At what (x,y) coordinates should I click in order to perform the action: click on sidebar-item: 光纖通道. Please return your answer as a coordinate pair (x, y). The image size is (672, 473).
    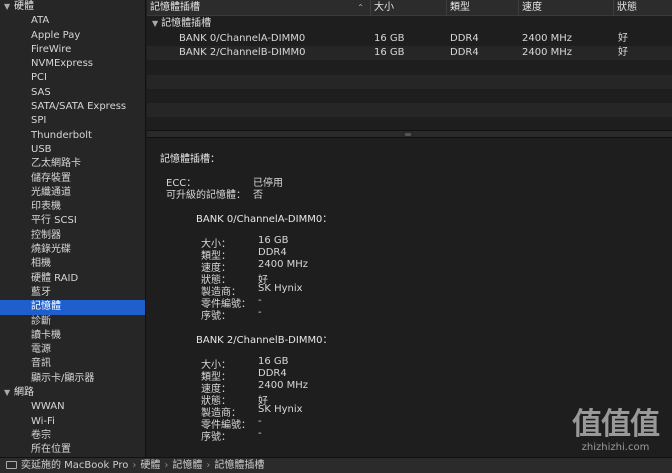
    Looking at the image, I should click on (72, 193).